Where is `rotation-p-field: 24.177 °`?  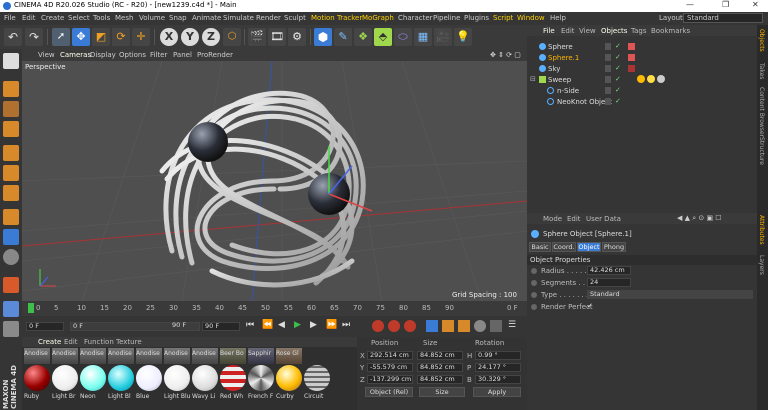 rotation-p-field: 24.177 ° is located at coordinates (498, 367).